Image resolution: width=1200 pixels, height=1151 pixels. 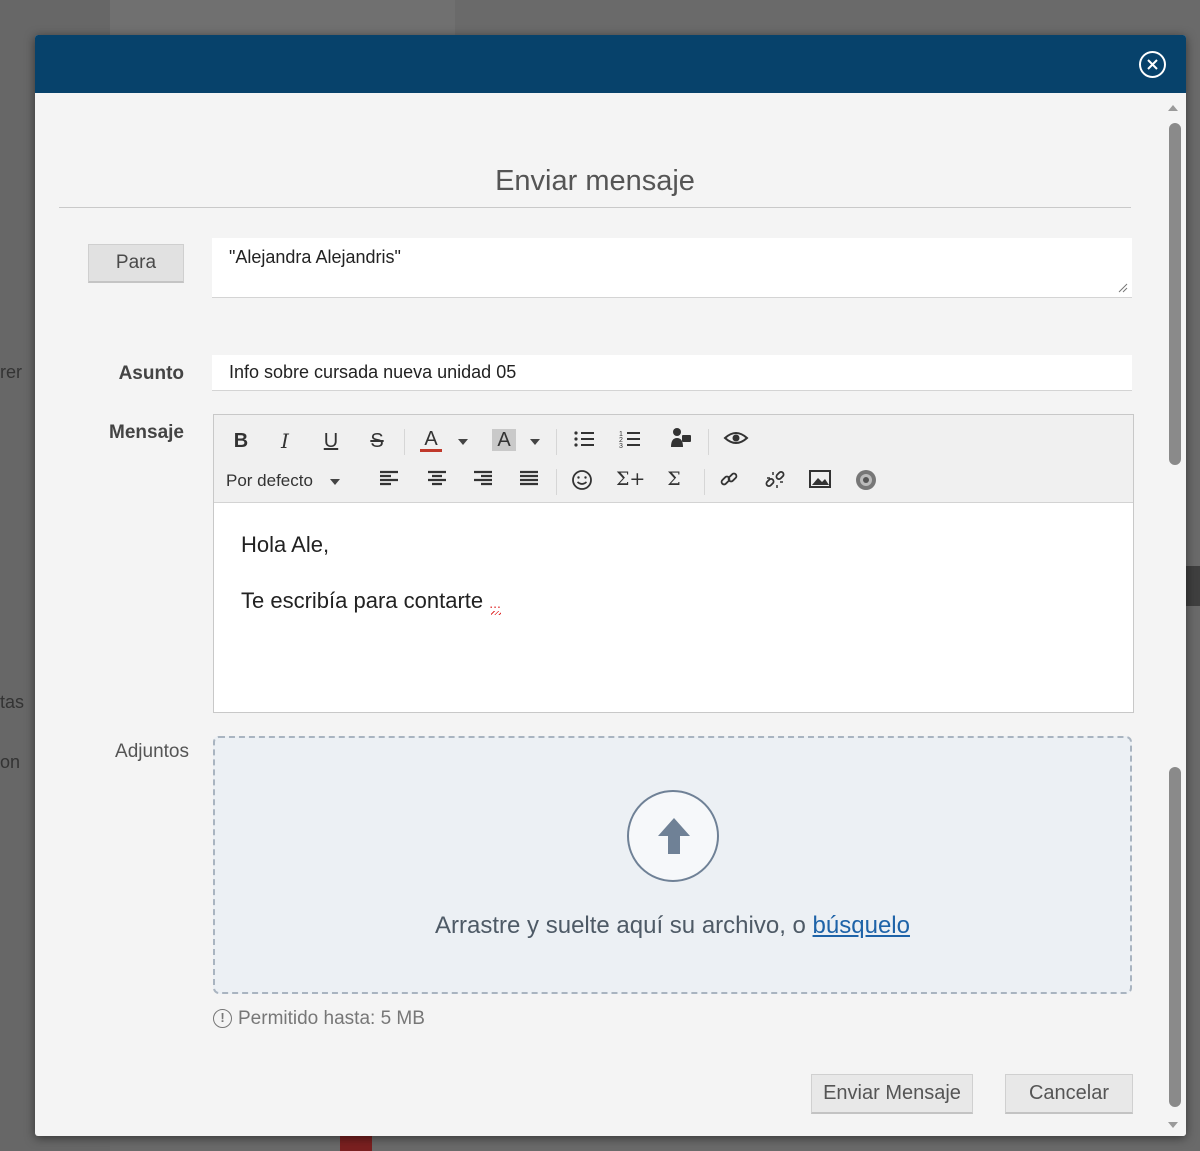 I want to click on background-text: on, so click(x=10, y=762).